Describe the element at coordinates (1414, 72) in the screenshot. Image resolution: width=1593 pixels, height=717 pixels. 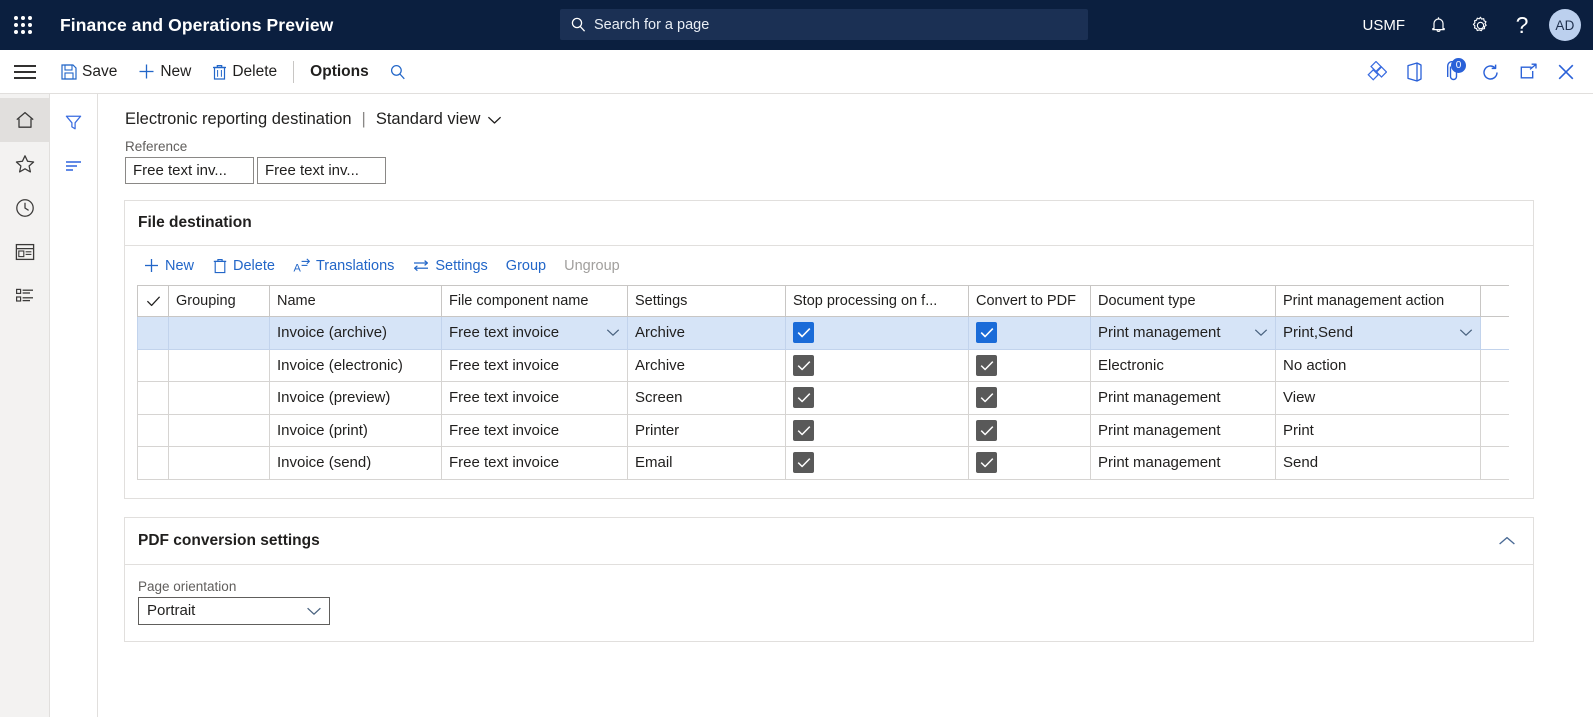
I see `office-app-button` at that location.